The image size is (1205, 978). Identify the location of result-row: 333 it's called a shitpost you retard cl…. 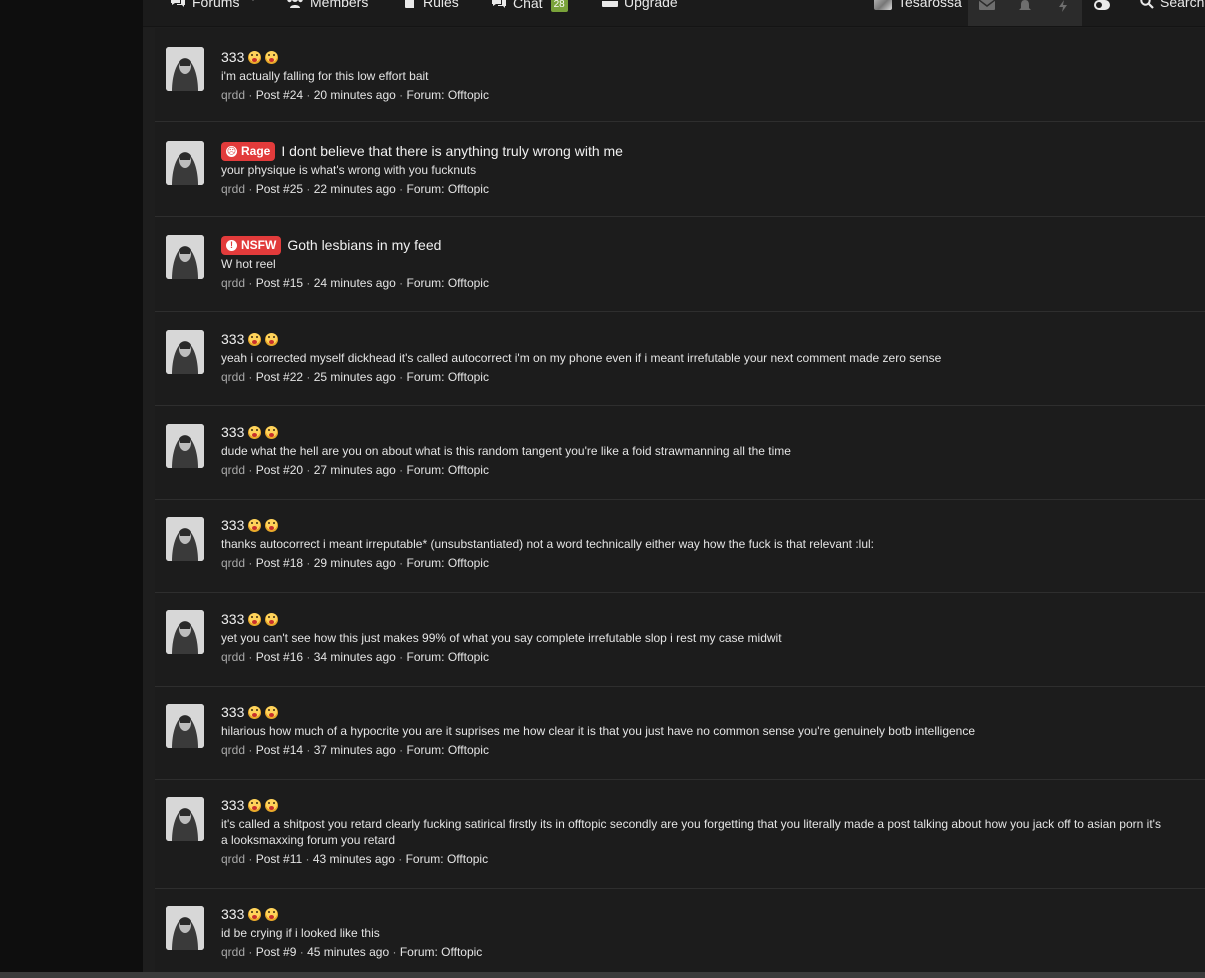
(680, 834).